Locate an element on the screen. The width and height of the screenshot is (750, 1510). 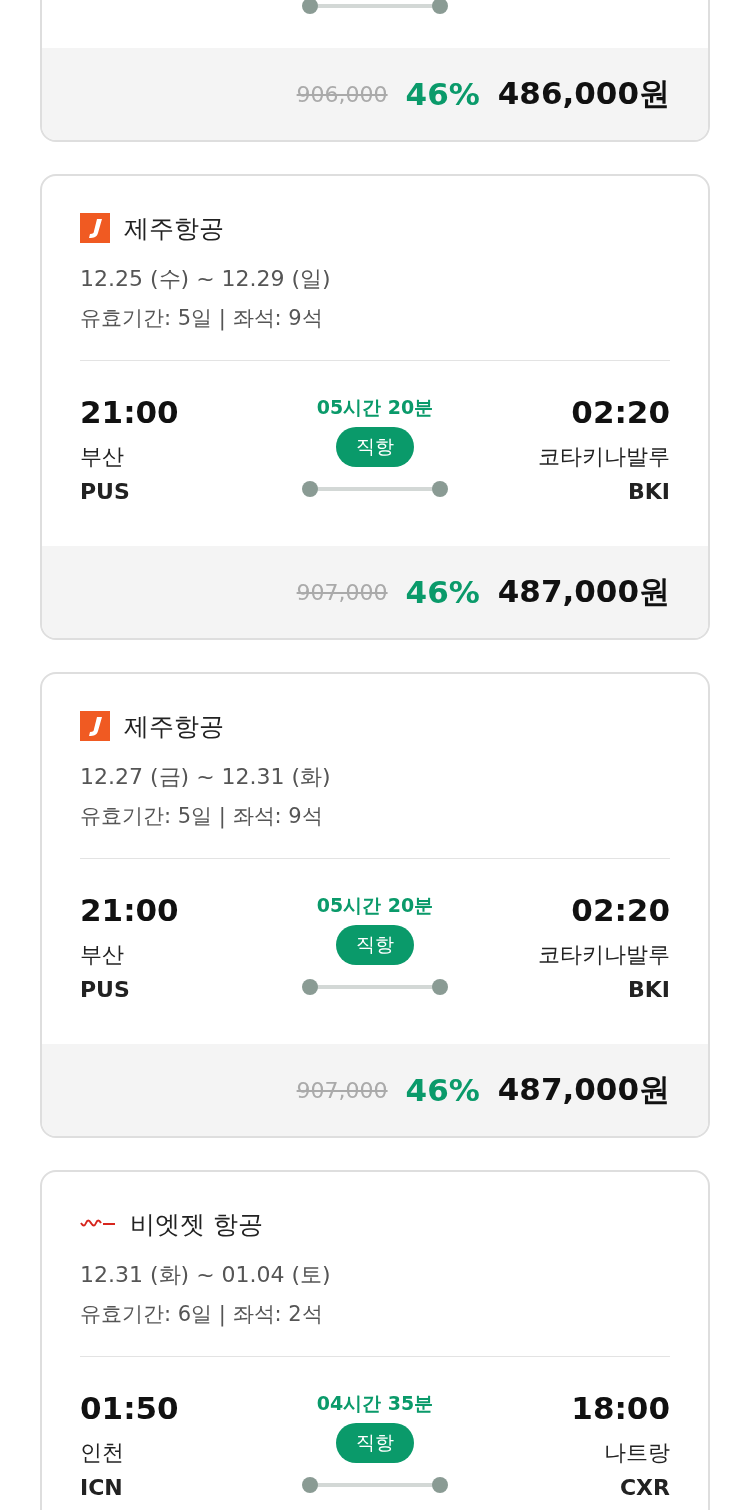
travel-dates: 12.31 (화) ~ 01.04 (토) is located at coordinates (206, 1275).